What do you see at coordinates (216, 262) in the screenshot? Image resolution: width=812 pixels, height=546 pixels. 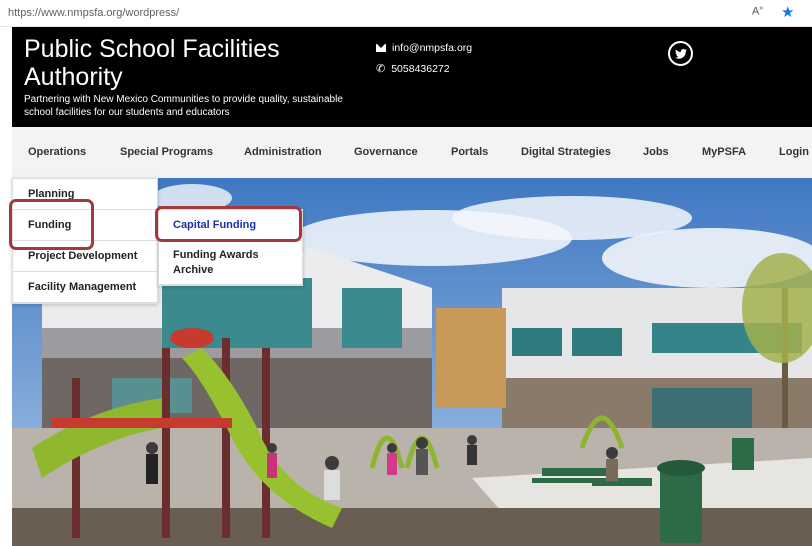 I see `submenu-item-label: Funding Awards Archive` at bounding box center [216, 262].